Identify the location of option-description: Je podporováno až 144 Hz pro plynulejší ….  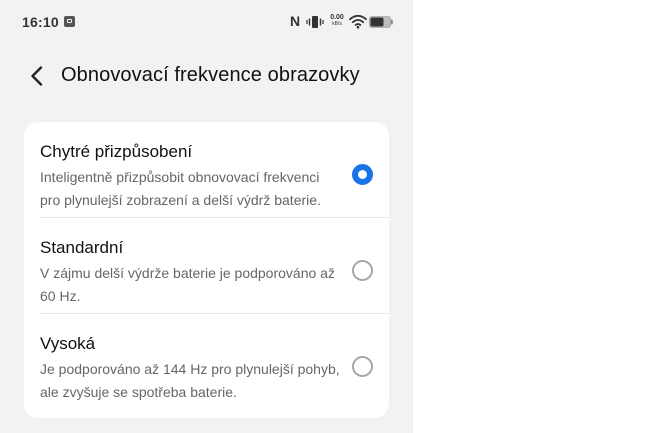
(190, 380).